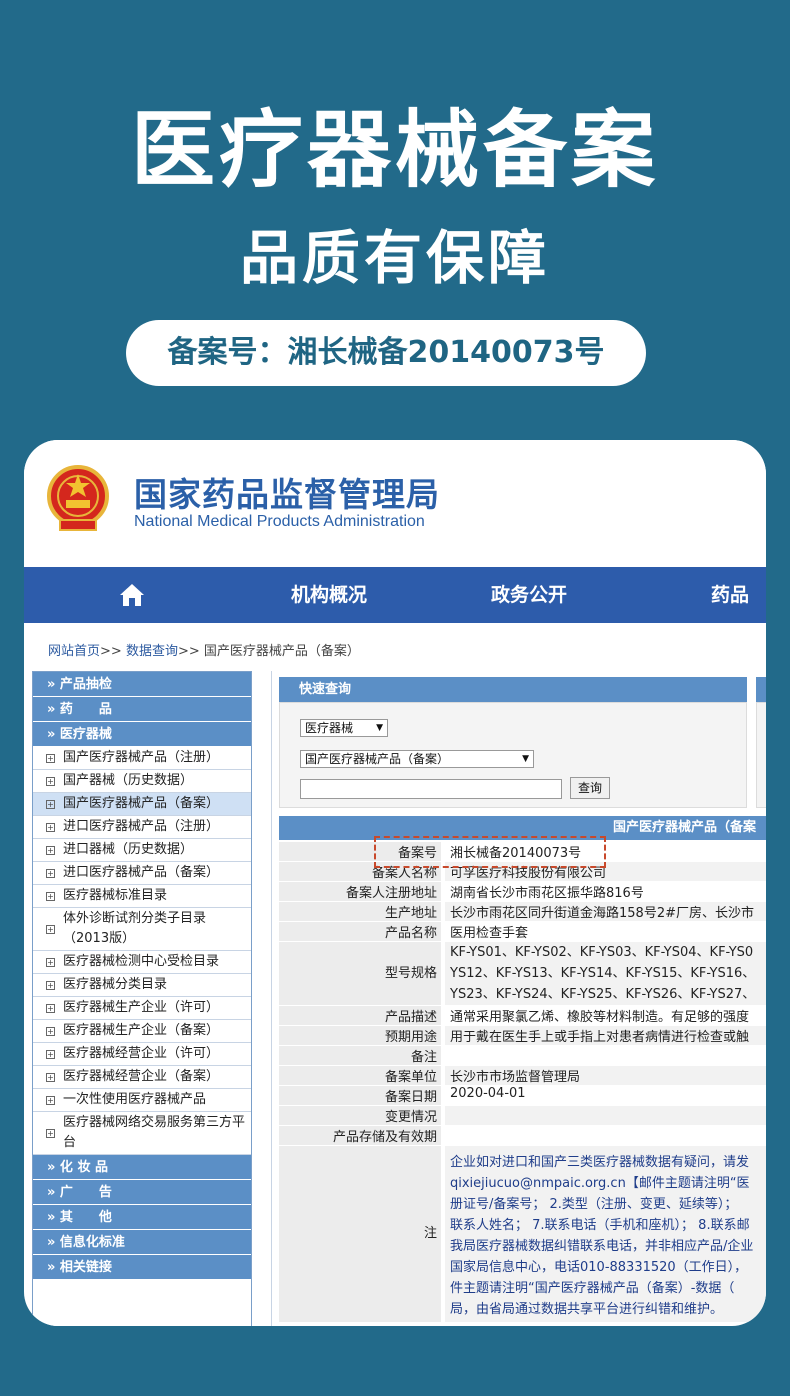  What do you see at coordinates (142, 850) in the screenshot?
I see `sidebar-item: + 进口器械（历史数据）` at bounding box center [142, 850].